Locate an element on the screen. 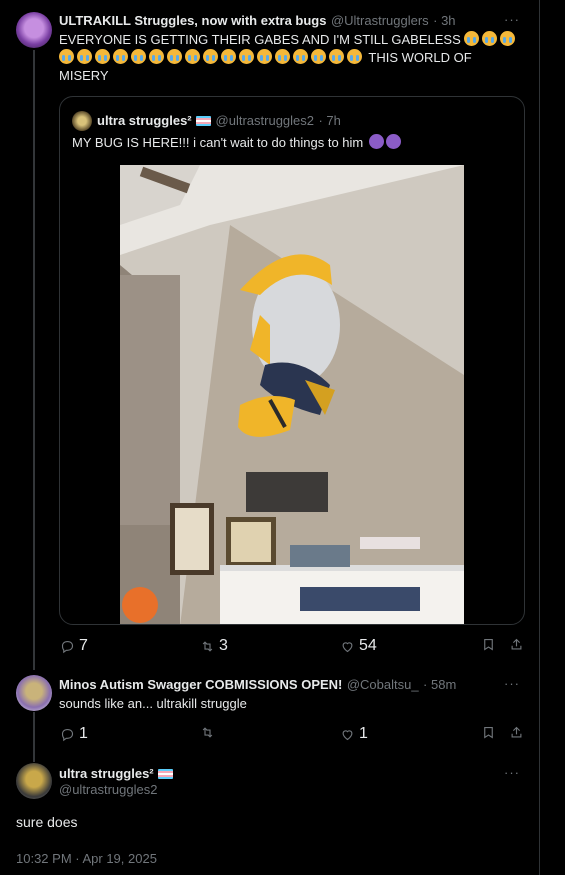  handle: @Cobaltsu_ is located at coordinates (383, 684).